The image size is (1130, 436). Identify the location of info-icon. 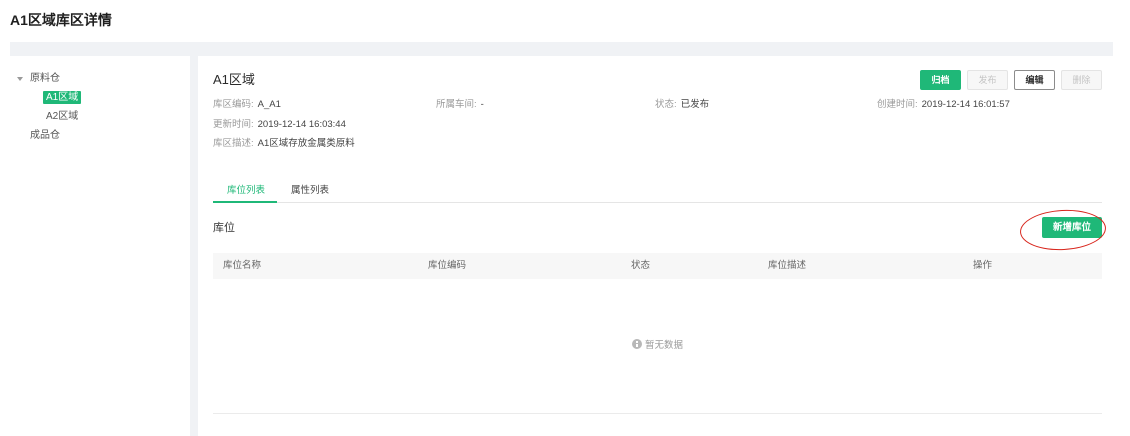
(636, 344).